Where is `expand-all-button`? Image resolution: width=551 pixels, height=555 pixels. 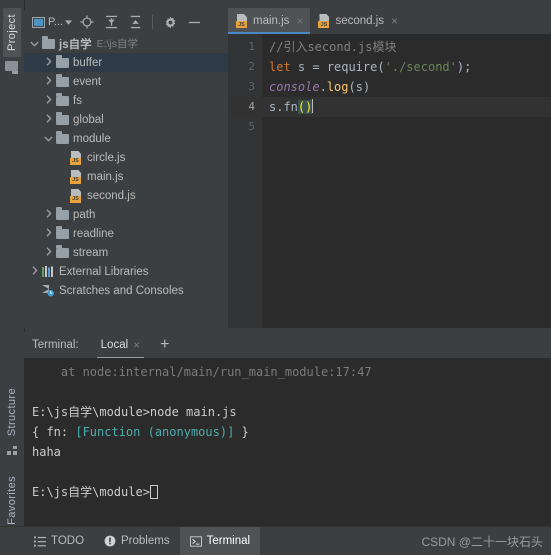 expand-all-button is located at coordinates (111, 22).